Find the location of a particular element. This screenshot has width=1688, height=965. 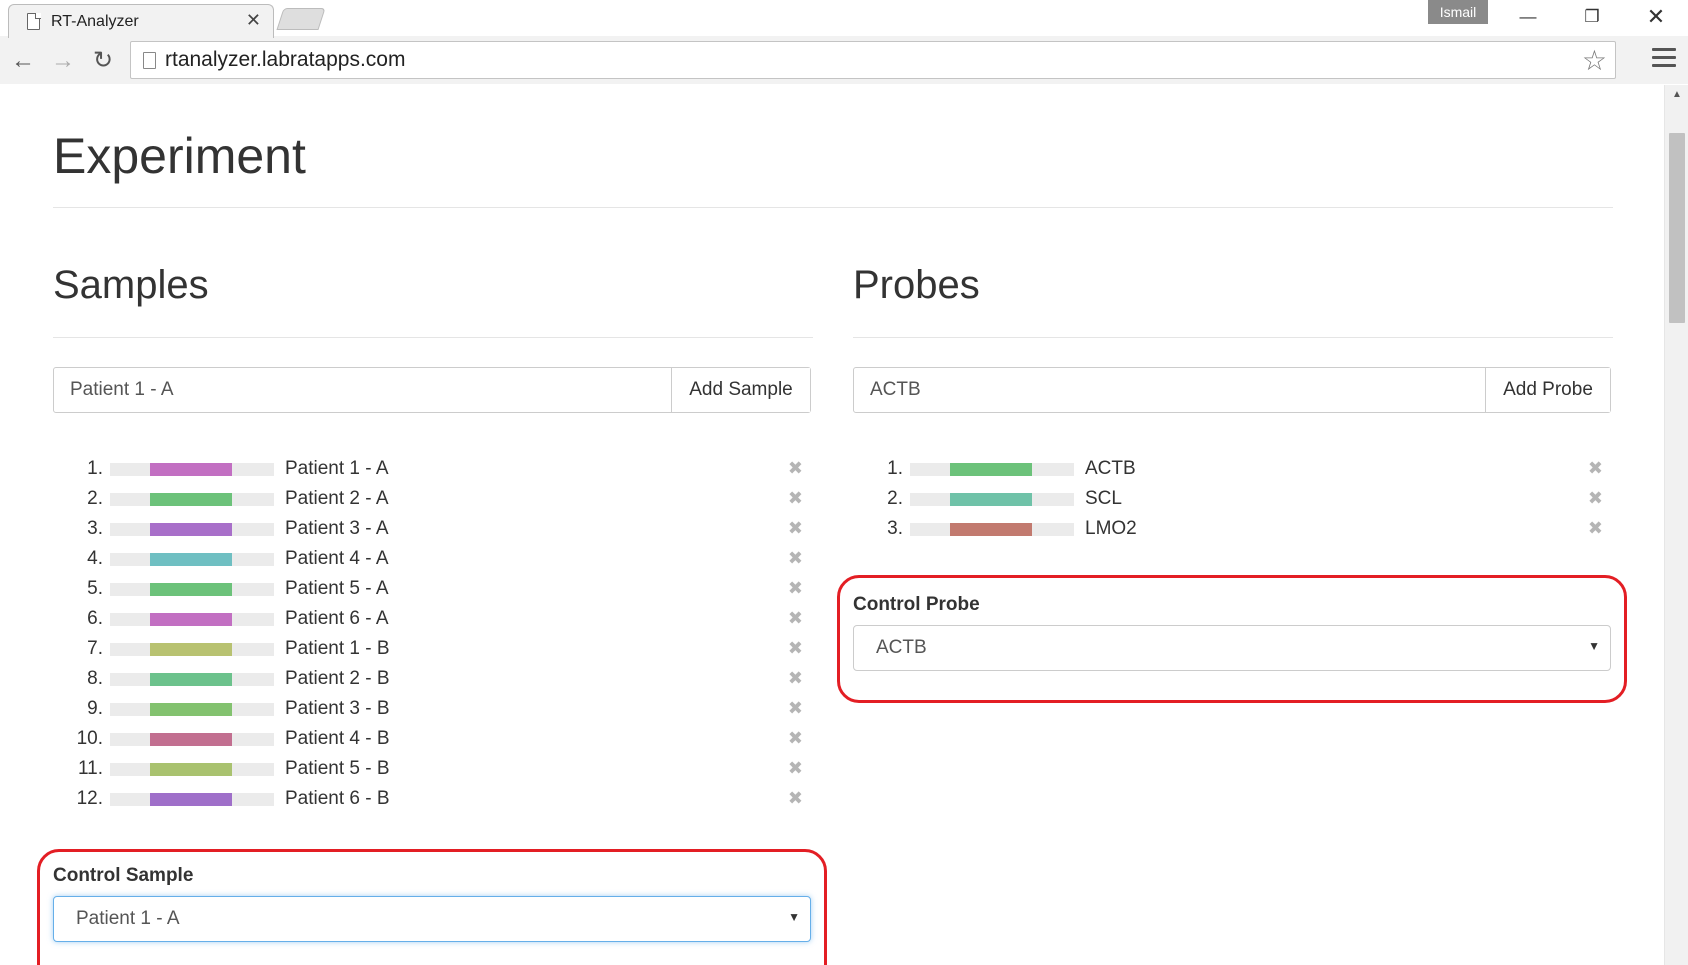

scroll-up-icon: ▲ is located at coordinates (1677, 94).